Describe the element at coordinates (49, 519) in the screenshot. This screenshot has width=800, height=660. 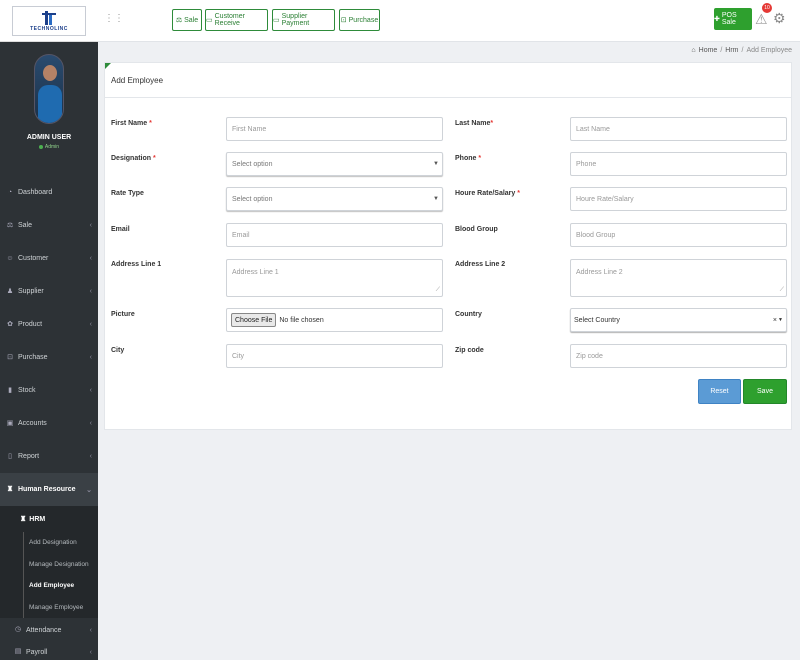
I see `sidebar-item-hrm: ♜ HRM` at that location.